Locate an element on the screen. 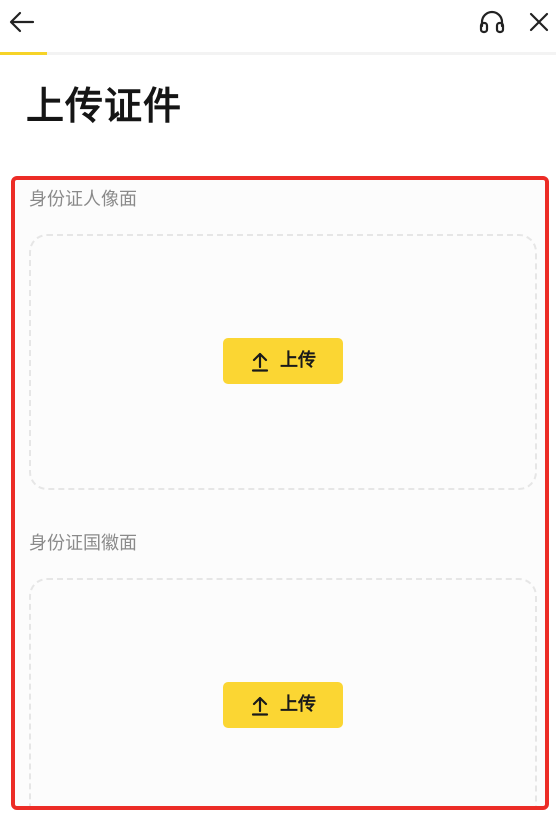  headset-icon is located at coordinates (492, 22).